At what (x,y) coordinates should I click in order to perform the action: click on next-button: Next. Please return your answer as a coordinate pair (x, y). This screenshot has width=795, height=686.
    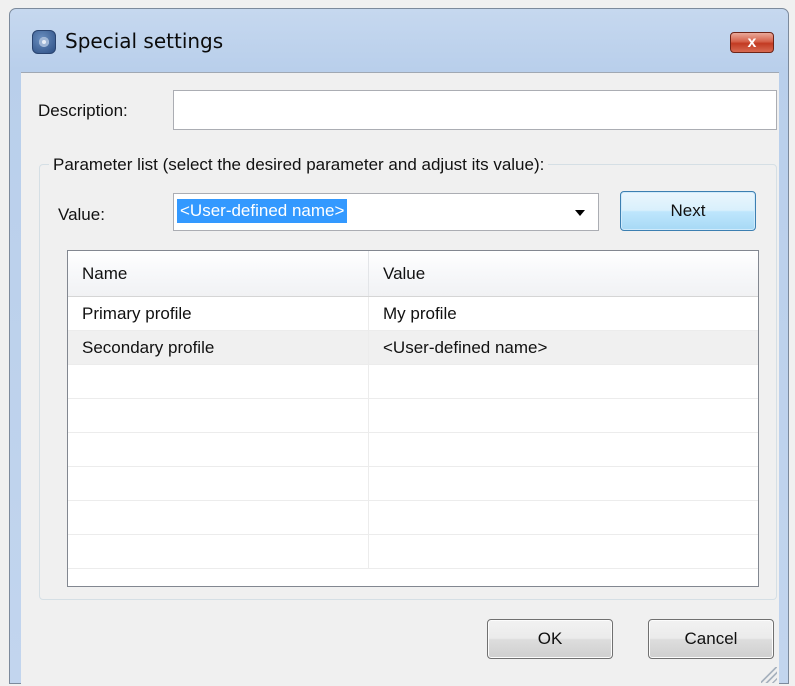
    Looking at the image, I should click on (688, 211).